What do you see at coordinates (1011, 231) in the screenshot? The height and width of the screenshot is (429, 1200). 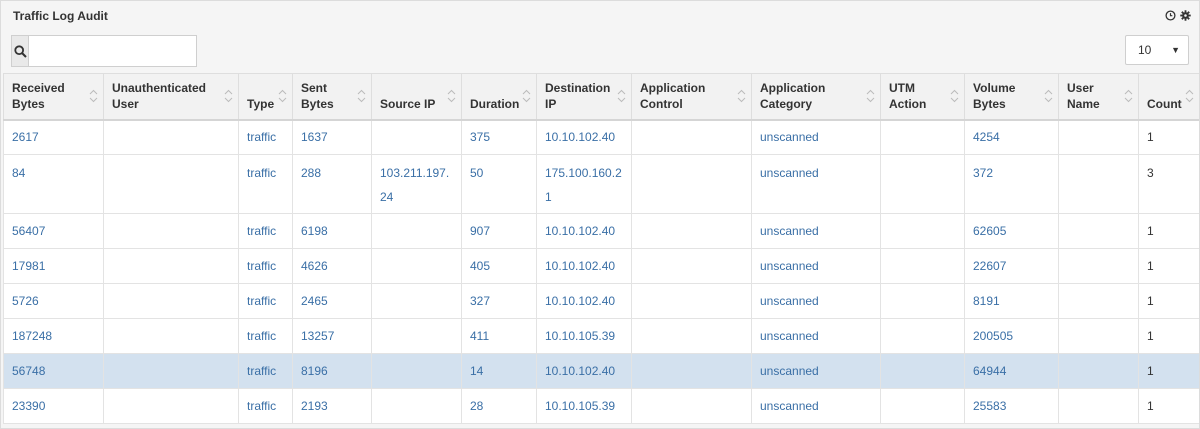 I see `cell-volume-bytes: 62605` at bounding box center [1011, 231].